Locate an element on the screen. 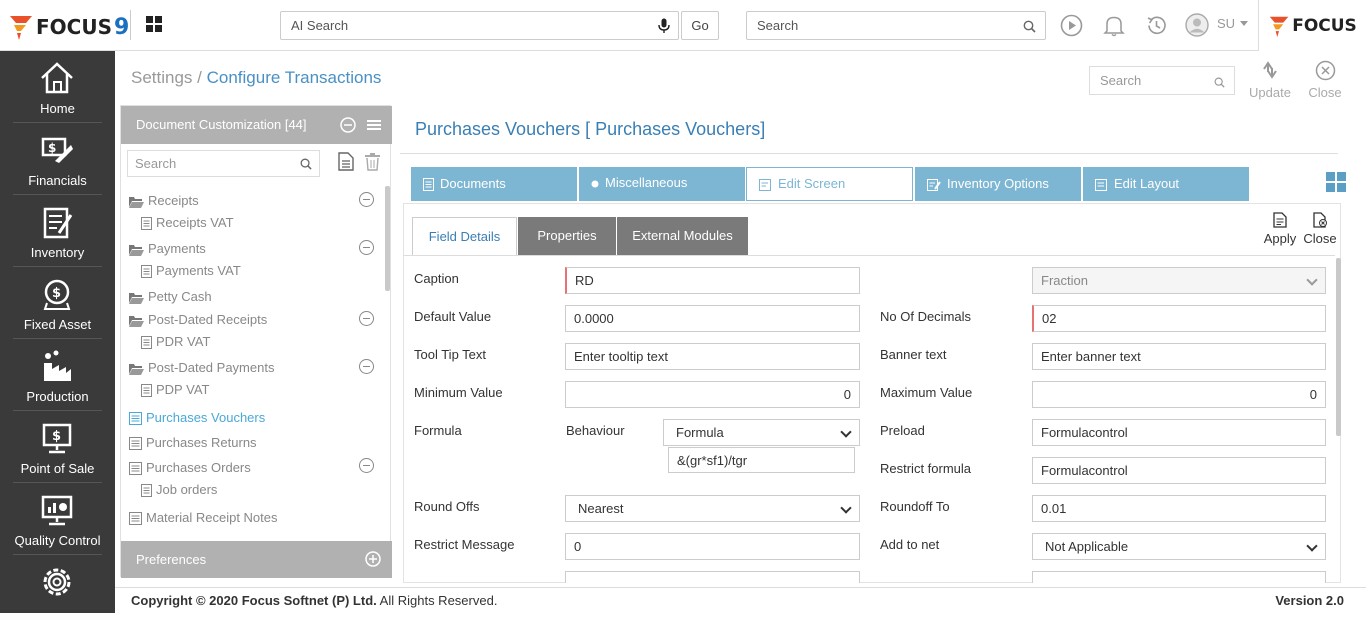 This screenshot has height=633, width=1366. tree-item-label: Material Receipt Notes is located at coordinates (212, 517).